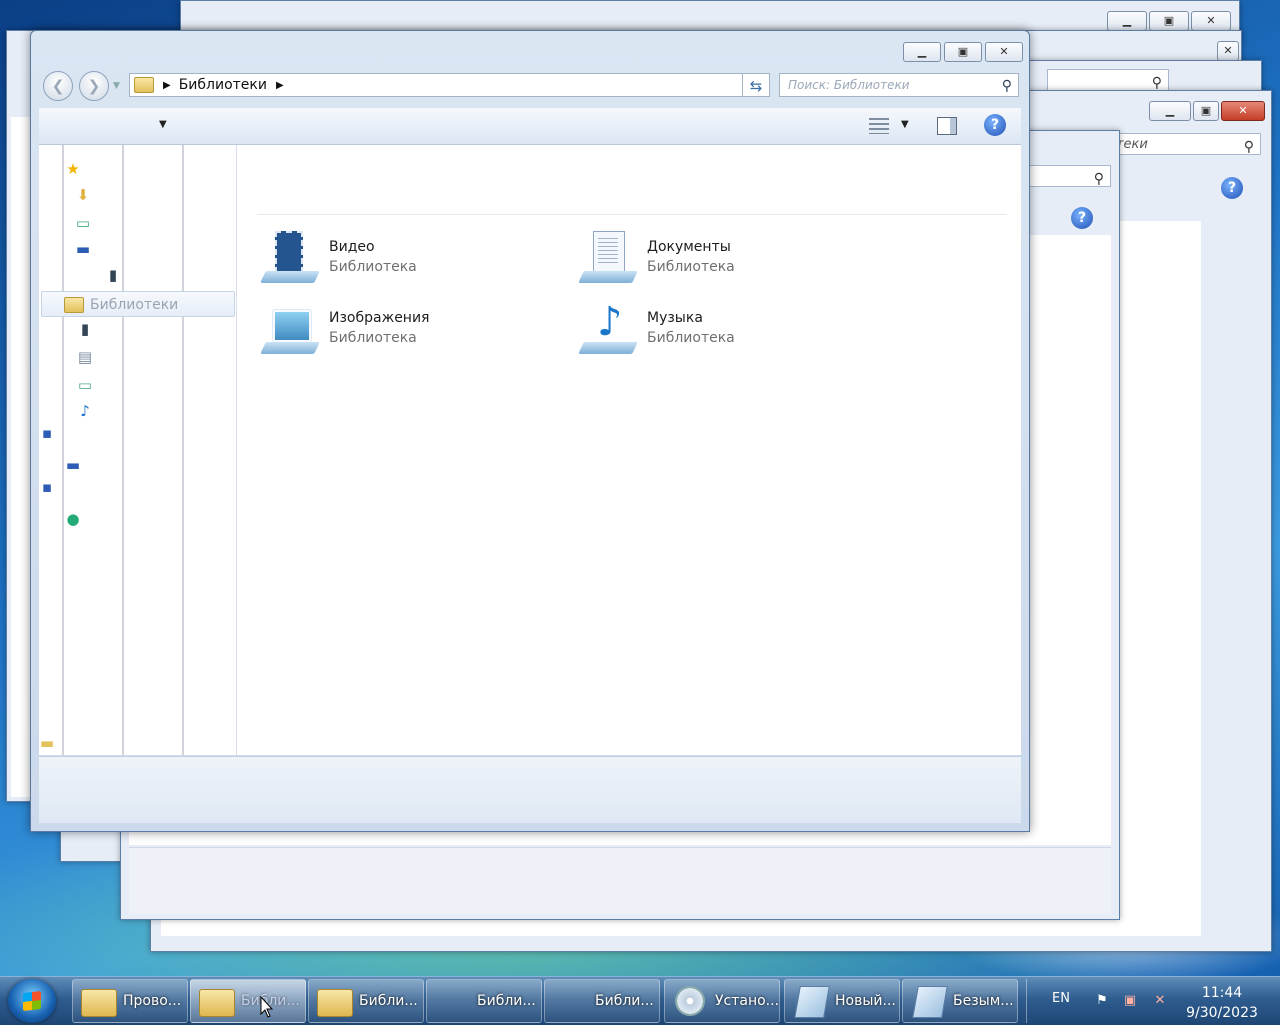 This screenshot has width=1280, height=1025. What do you see at coordinates (85, 411) in the screenshot?
I see `music-nav-icon: ♪` at bounding box center [85, 411].